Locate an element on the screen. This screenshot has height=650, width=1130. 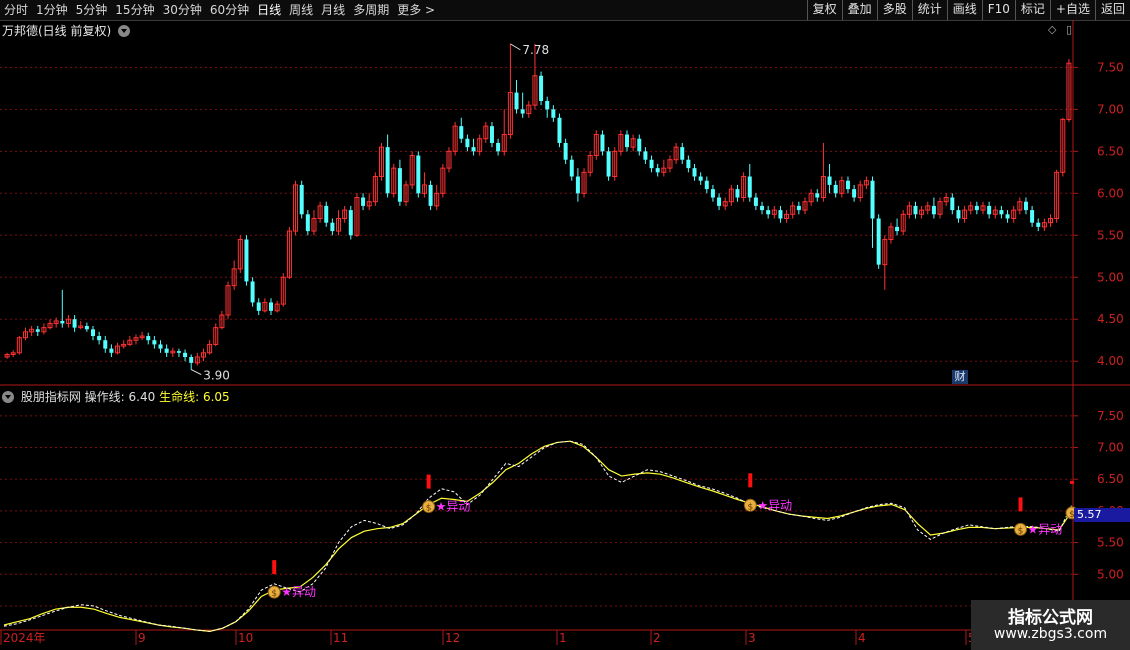
current-value-tag: 5.57 is located at coordinates (1102, 515).